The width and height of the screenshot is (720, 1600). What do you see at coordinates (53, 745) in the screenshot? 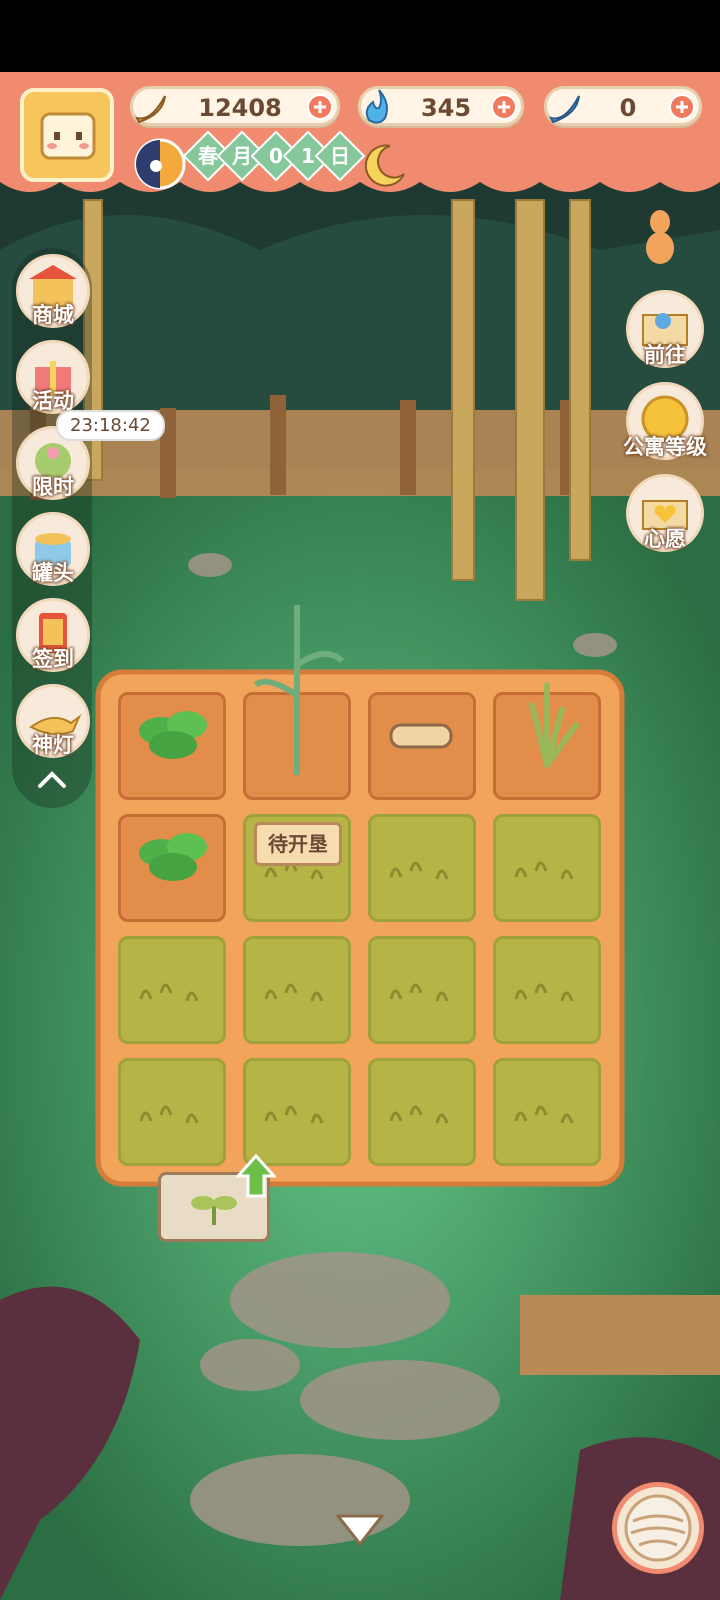
I see `magic-lamp-label: 神灯` at bounding box center [53, 745].